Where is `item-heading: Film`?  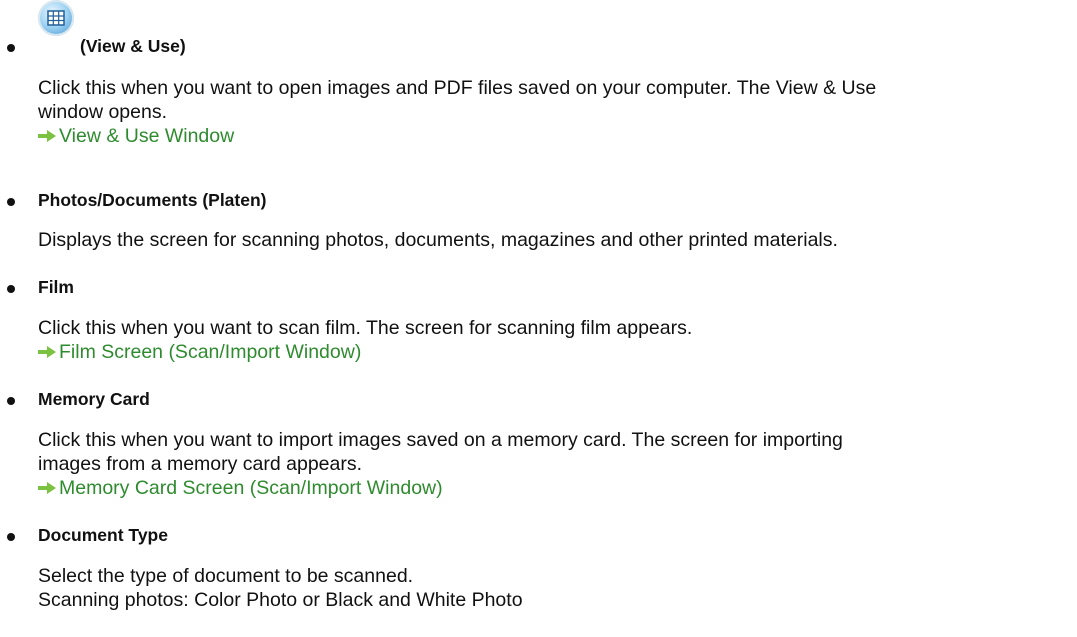
item-heading: Film is located at coordinates (56, 287).